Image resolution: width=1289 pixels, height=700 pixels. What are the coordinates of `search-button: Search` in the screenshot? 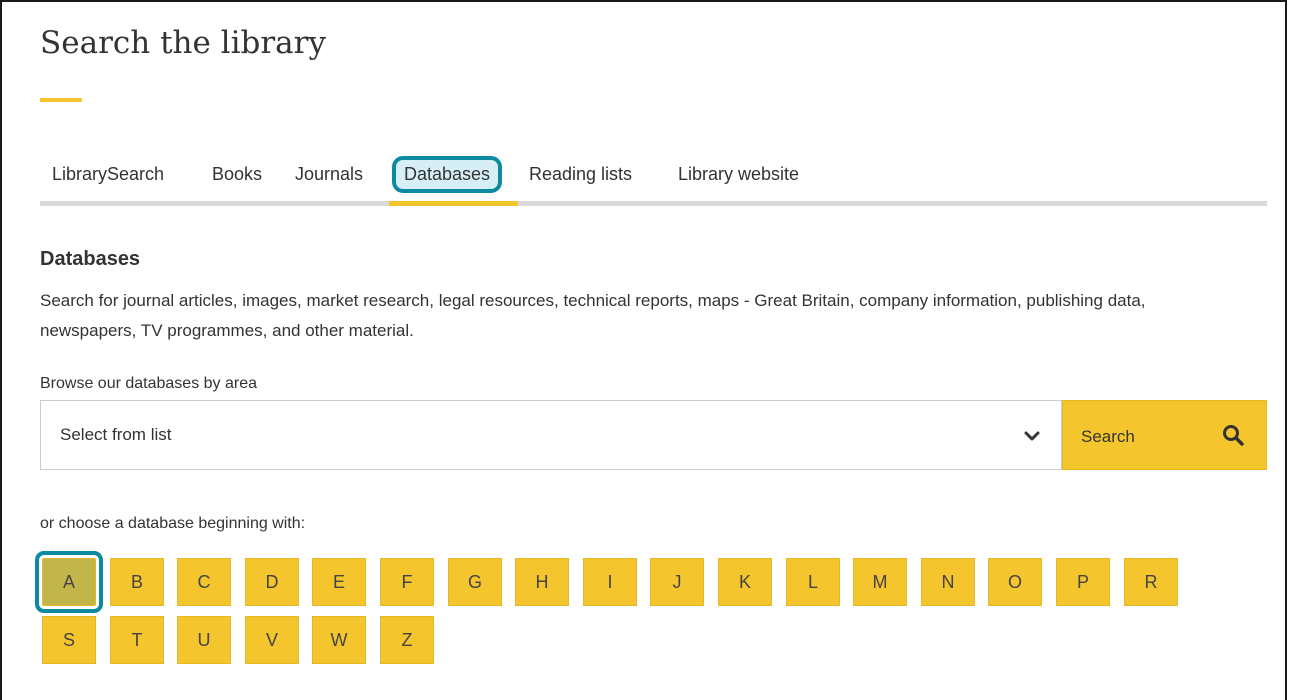 It's located at (1164, 435).